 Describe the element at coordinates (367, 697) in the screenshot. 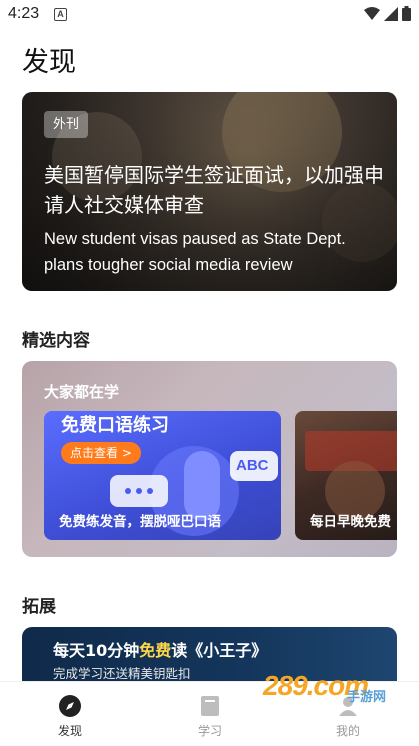

I see `watermark-cn: 手游网` at that location.